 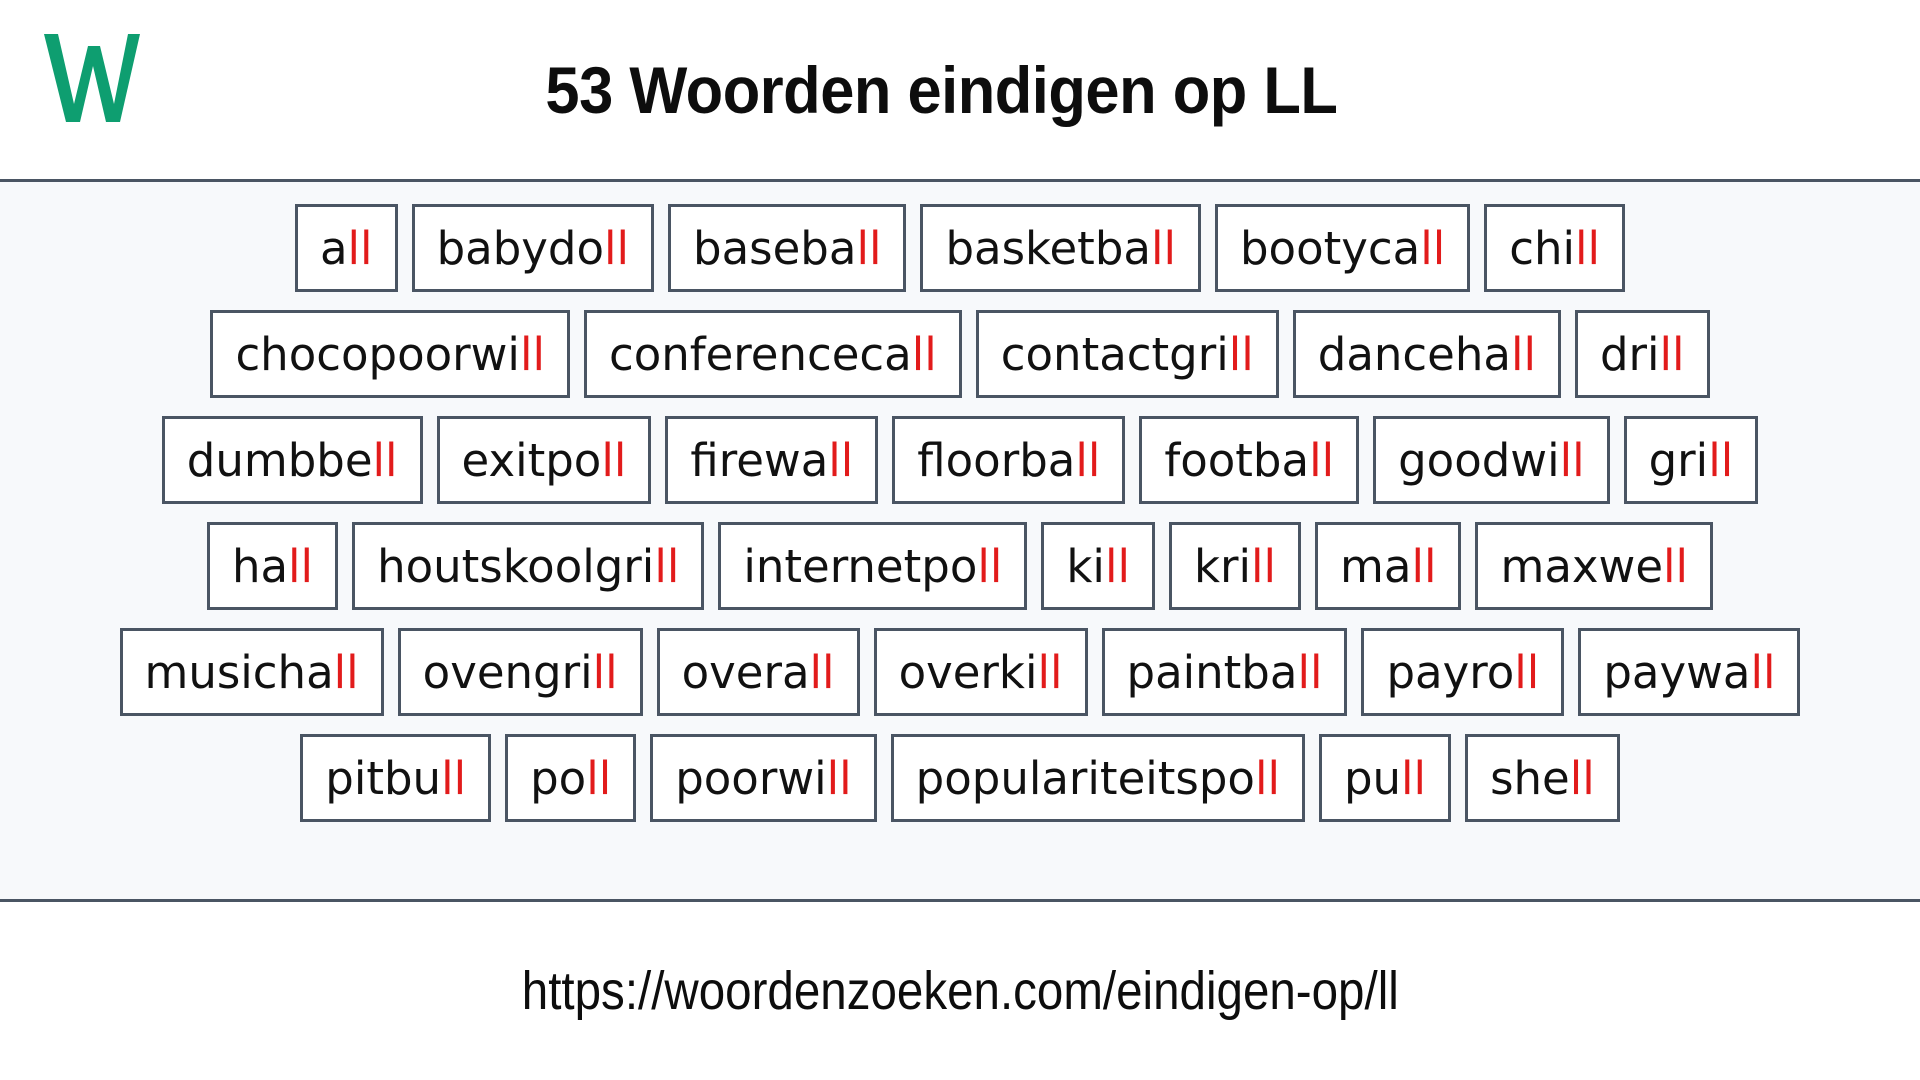 I want to click on word-stem: overa, so click(x=745, y=672).